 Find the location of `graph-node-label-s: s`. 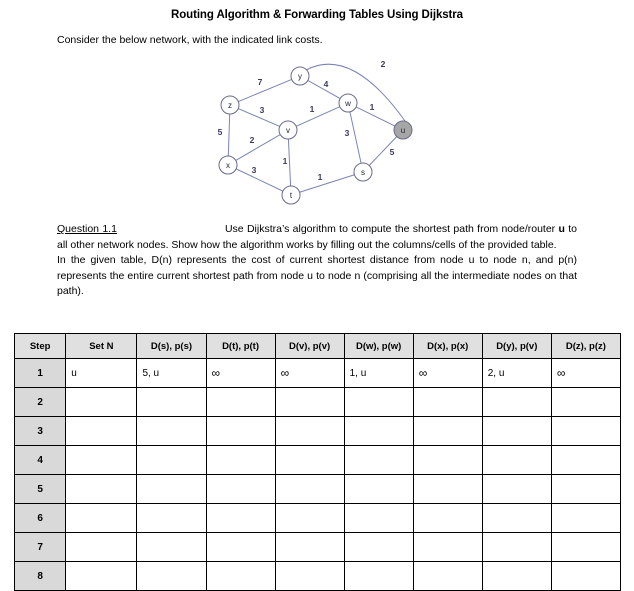

graph-node-label-s: s is located at coordinates (363, 172).